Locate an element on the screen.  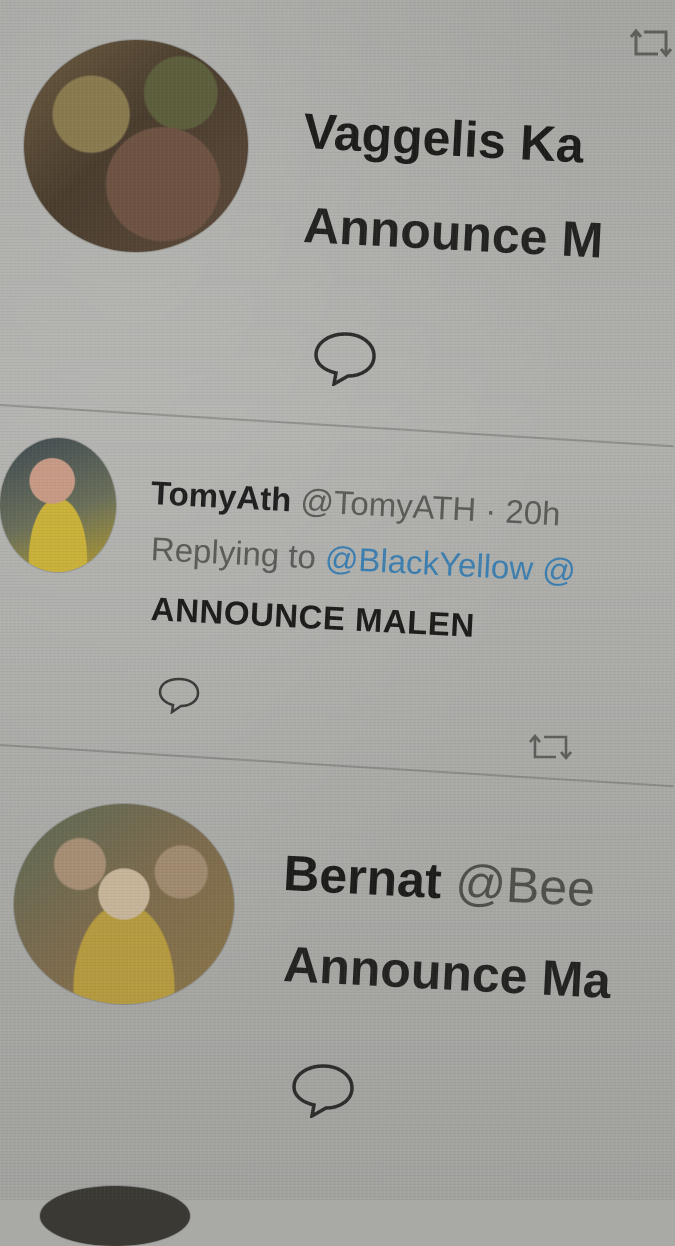
tweet-text: Announce Ma is located at coordinates (447, 972).